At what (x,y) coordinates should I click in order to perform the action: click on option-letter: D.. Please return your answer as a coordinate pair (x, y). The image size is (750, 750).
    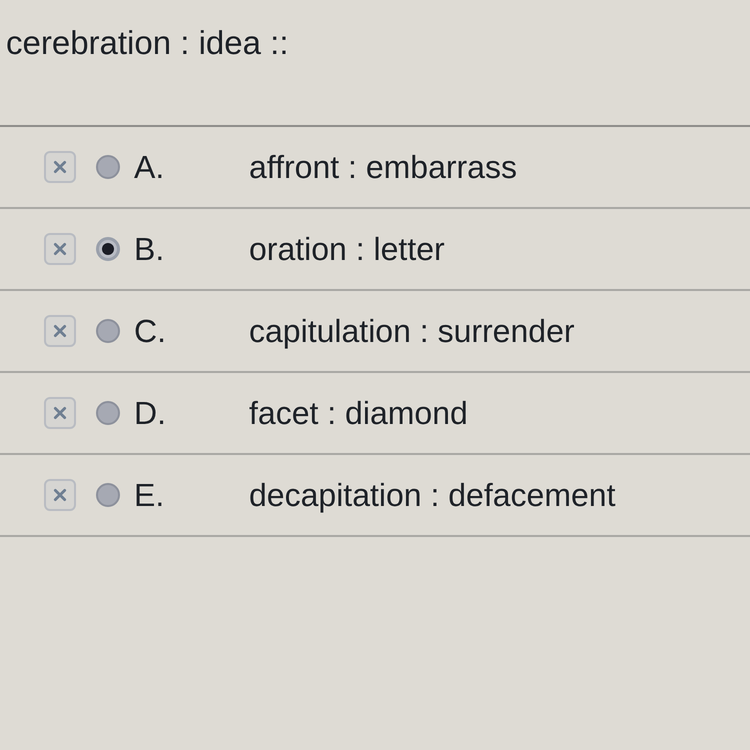
    Looking at the image, I should click on (150, 413).